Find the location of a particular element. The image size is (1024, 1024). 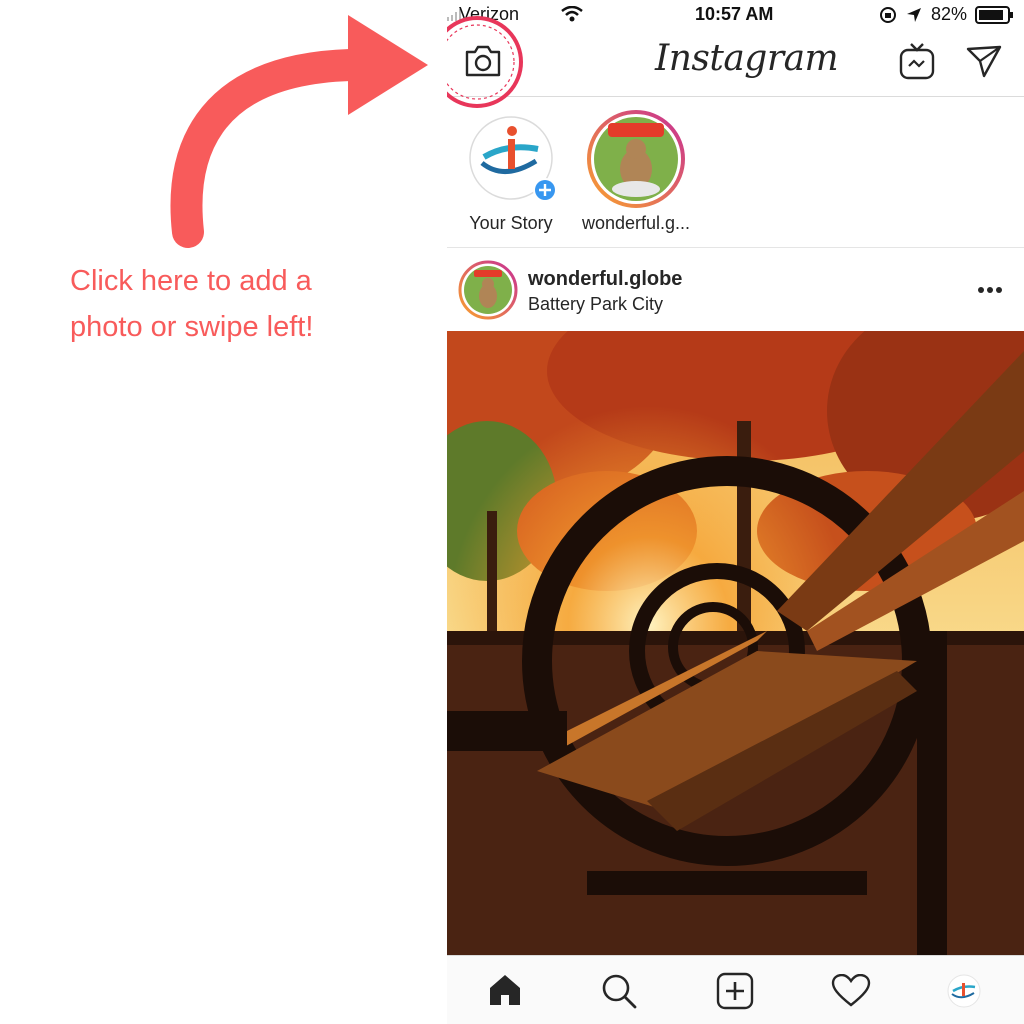

app-header: Instagram is located at coordinates (735, 62).